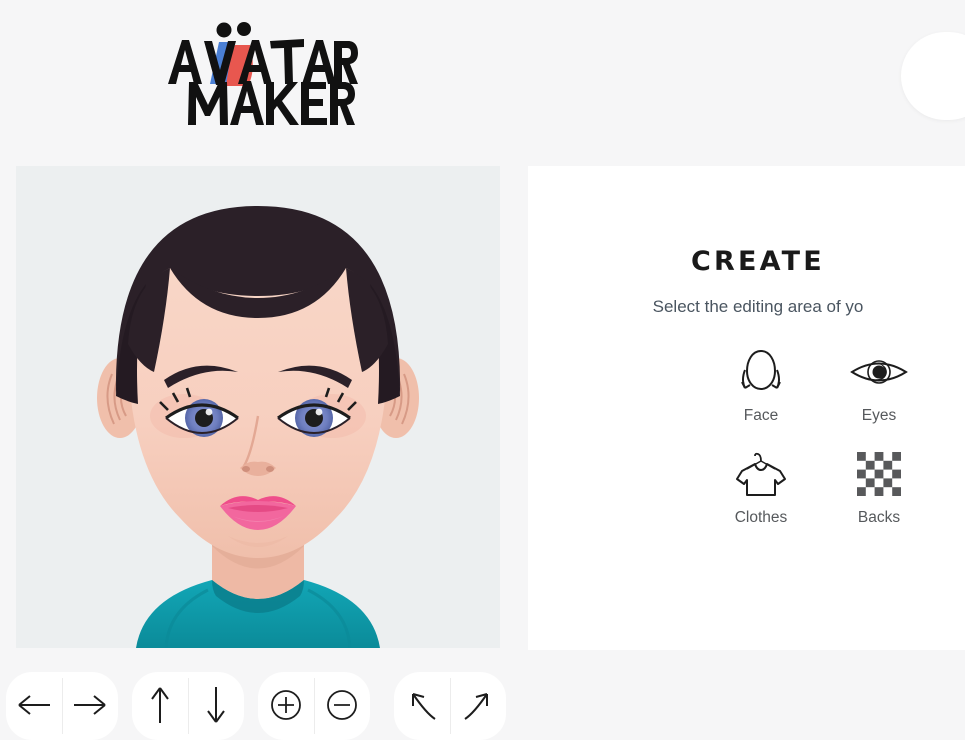  I want to click on top-right-floating-button, so click(933, 76).